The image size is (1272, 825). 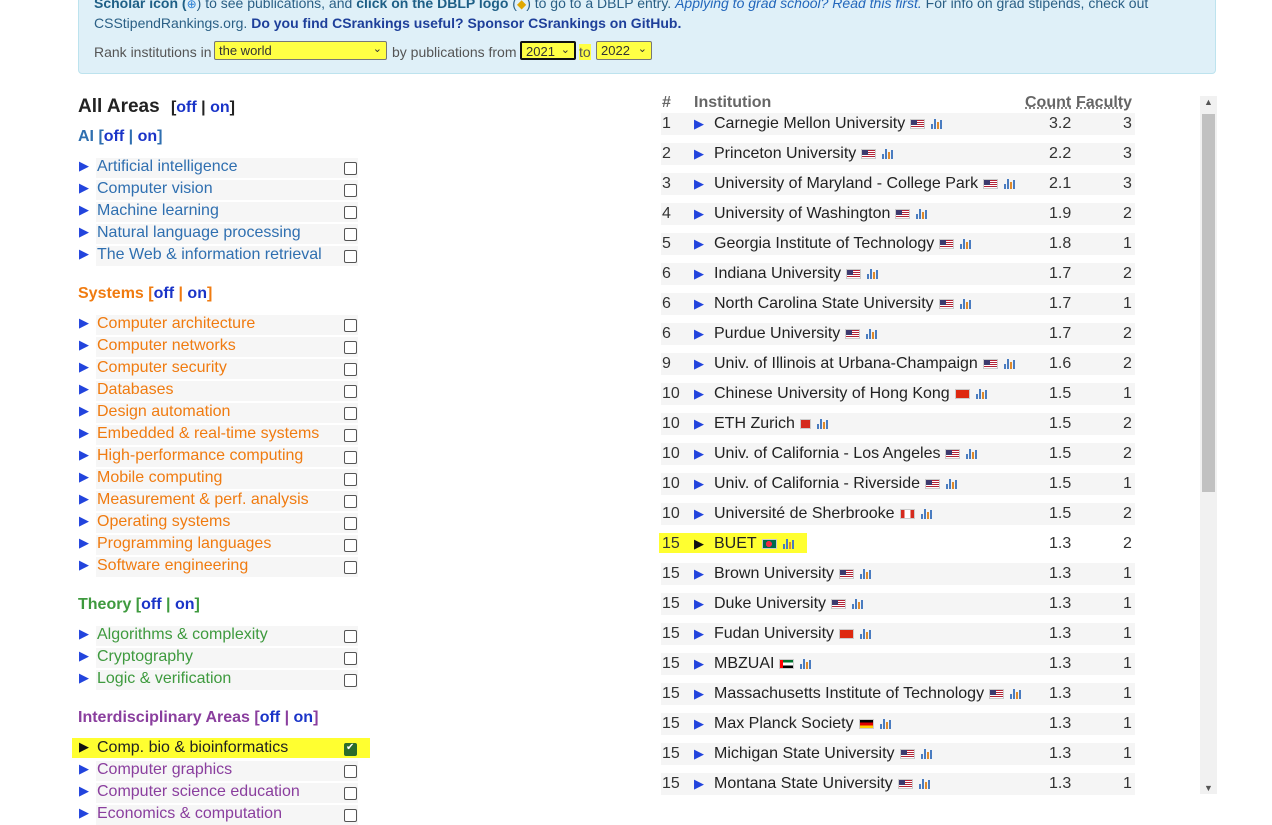 What do you see at coordinates (184, 544) in the screenshot?
I see `area-label: Programming languages` at bounding box center [184, 544].